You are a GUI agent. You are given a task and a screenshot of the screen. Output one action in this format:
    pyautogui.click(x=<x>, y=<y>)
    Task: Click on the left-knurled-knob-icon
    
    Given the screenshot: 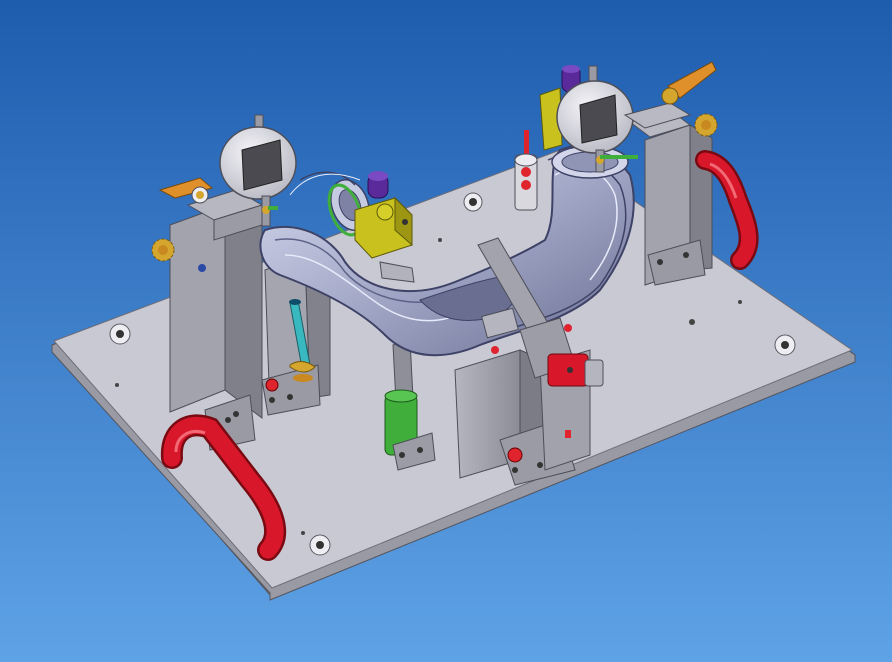 What is the action you would take?
    pyautogui.click(x=163, y=250)
    